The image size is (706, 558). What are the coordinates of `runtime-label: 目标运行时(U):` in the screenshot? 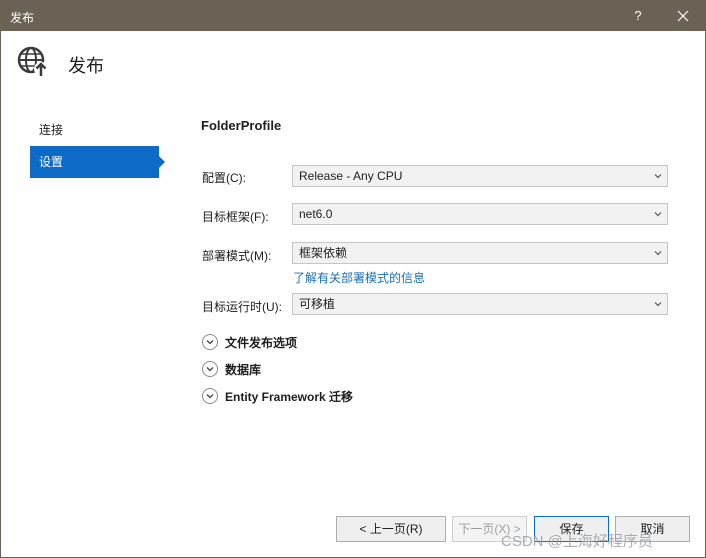 It's located at (242, 307).